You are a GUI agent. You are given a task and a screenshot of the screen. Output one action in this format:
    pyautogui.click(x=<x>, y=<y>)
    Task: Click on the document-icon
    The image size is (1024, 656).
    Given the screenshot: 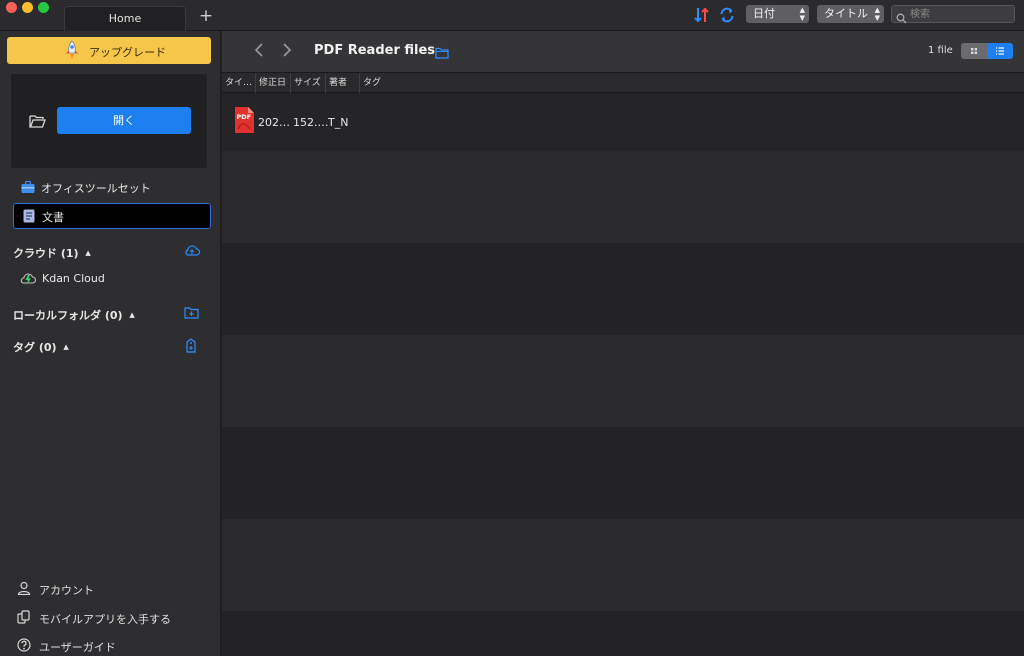 What is the action you would take?
    pyautogui.click(x=29, y=216)
    